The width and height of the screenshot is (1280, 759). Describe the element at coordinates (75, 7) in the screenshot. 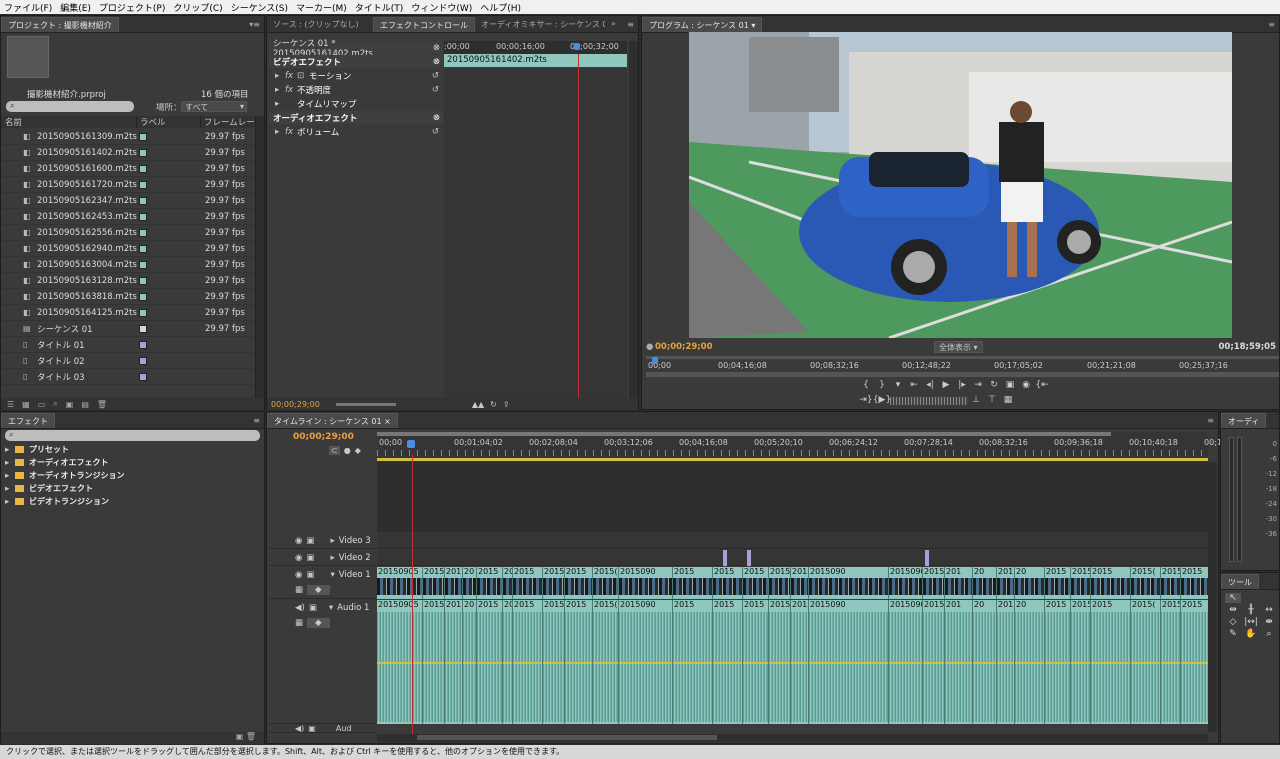

I see `menu-item: 編集(E)` at that location.